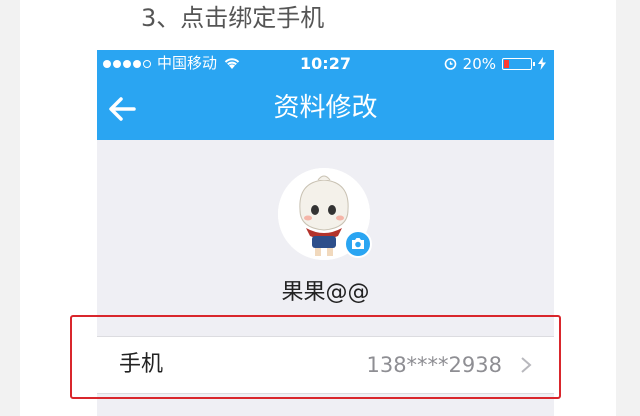 The width and height of the screenshot is (640, 416). What do you see at coordinates (542, 63) in the screenshot?
I see `charging-icon` at bounding box center [542, 63].